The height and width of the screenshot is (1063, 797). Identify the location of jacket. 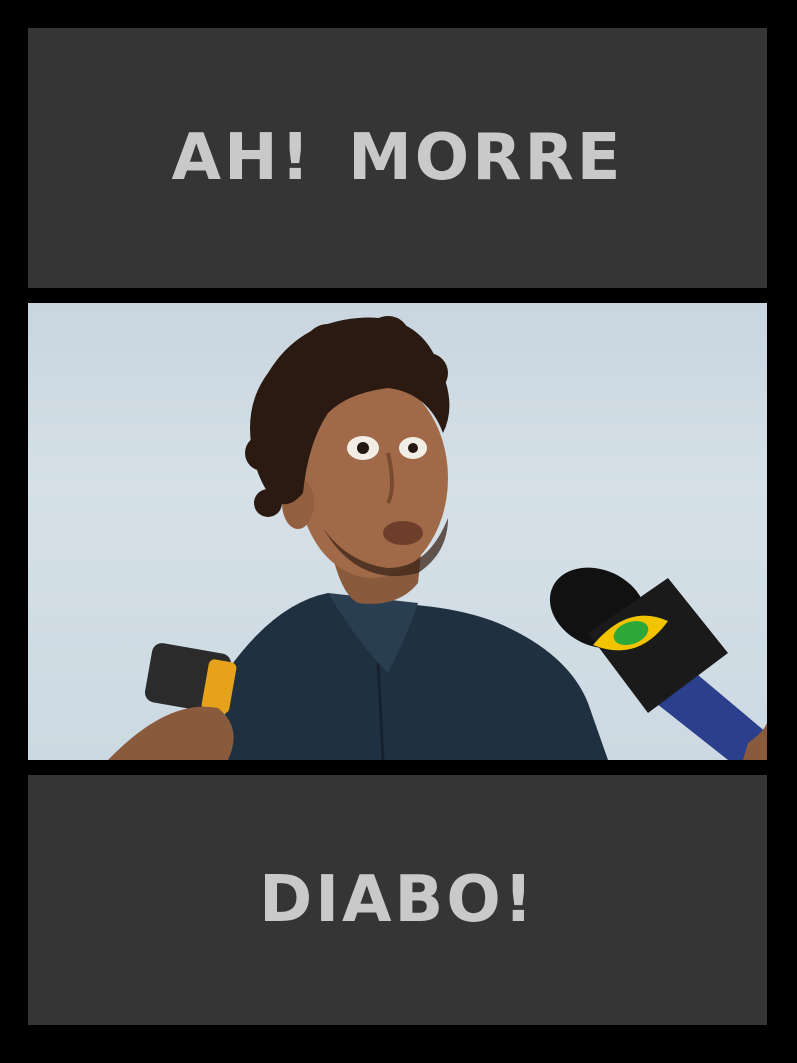
(413, 676).